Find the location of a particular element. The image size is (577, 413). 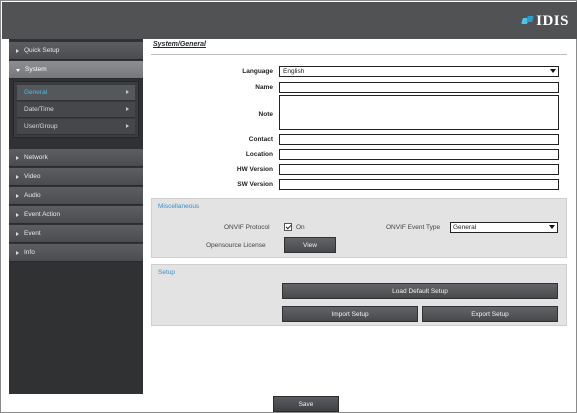

onvif-protocol-checkbox is located at coordinates (288, 227).